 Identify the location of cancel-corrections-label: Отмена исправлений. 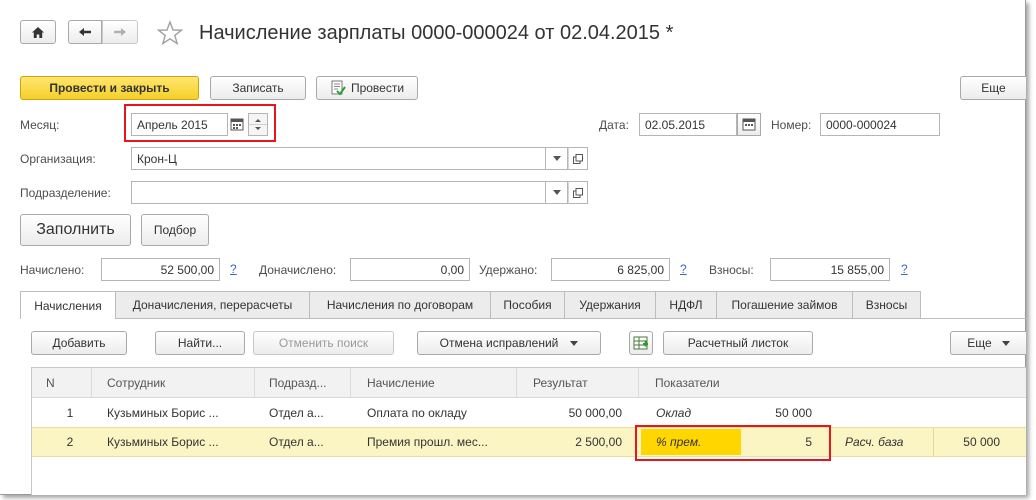
(499, 343).